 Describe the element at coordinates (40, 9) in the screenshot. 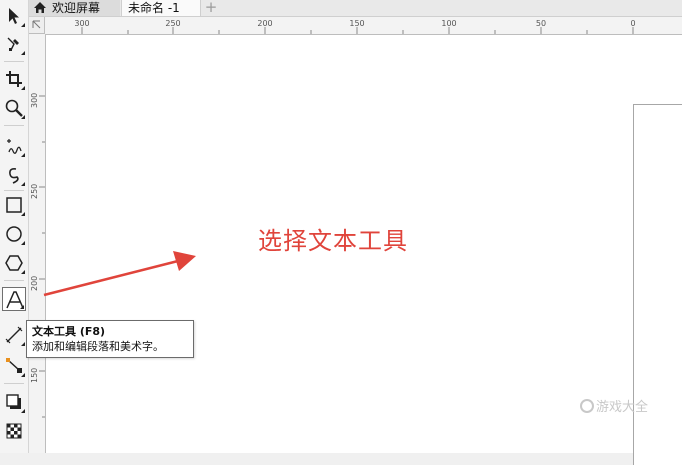

I see `home-icon` at that location.